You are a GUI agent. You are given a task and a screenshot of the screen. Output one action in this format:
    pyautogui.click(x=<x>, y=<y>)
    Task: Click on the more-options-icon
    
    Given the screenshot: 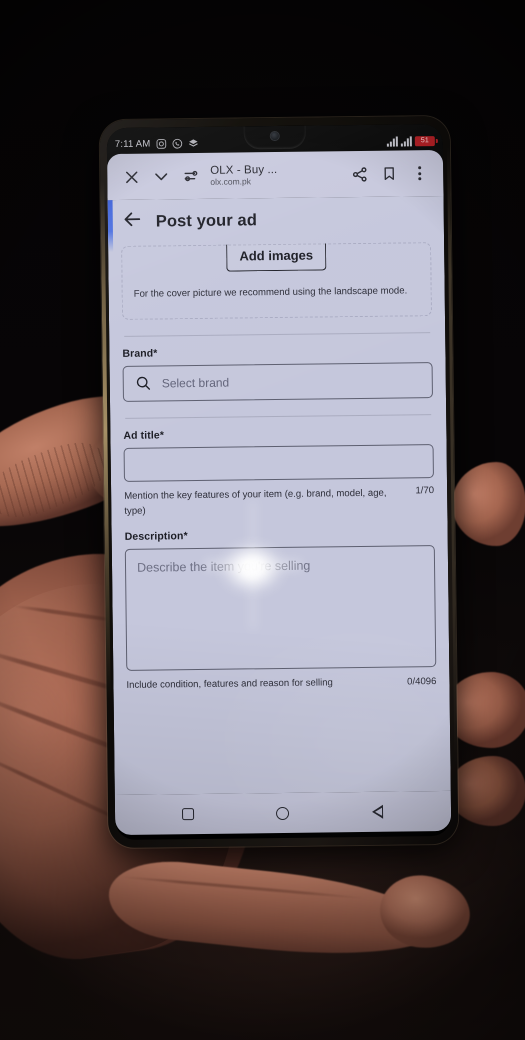 What is the action you would take?
    pyautogui.click(x=419, y=173)
    